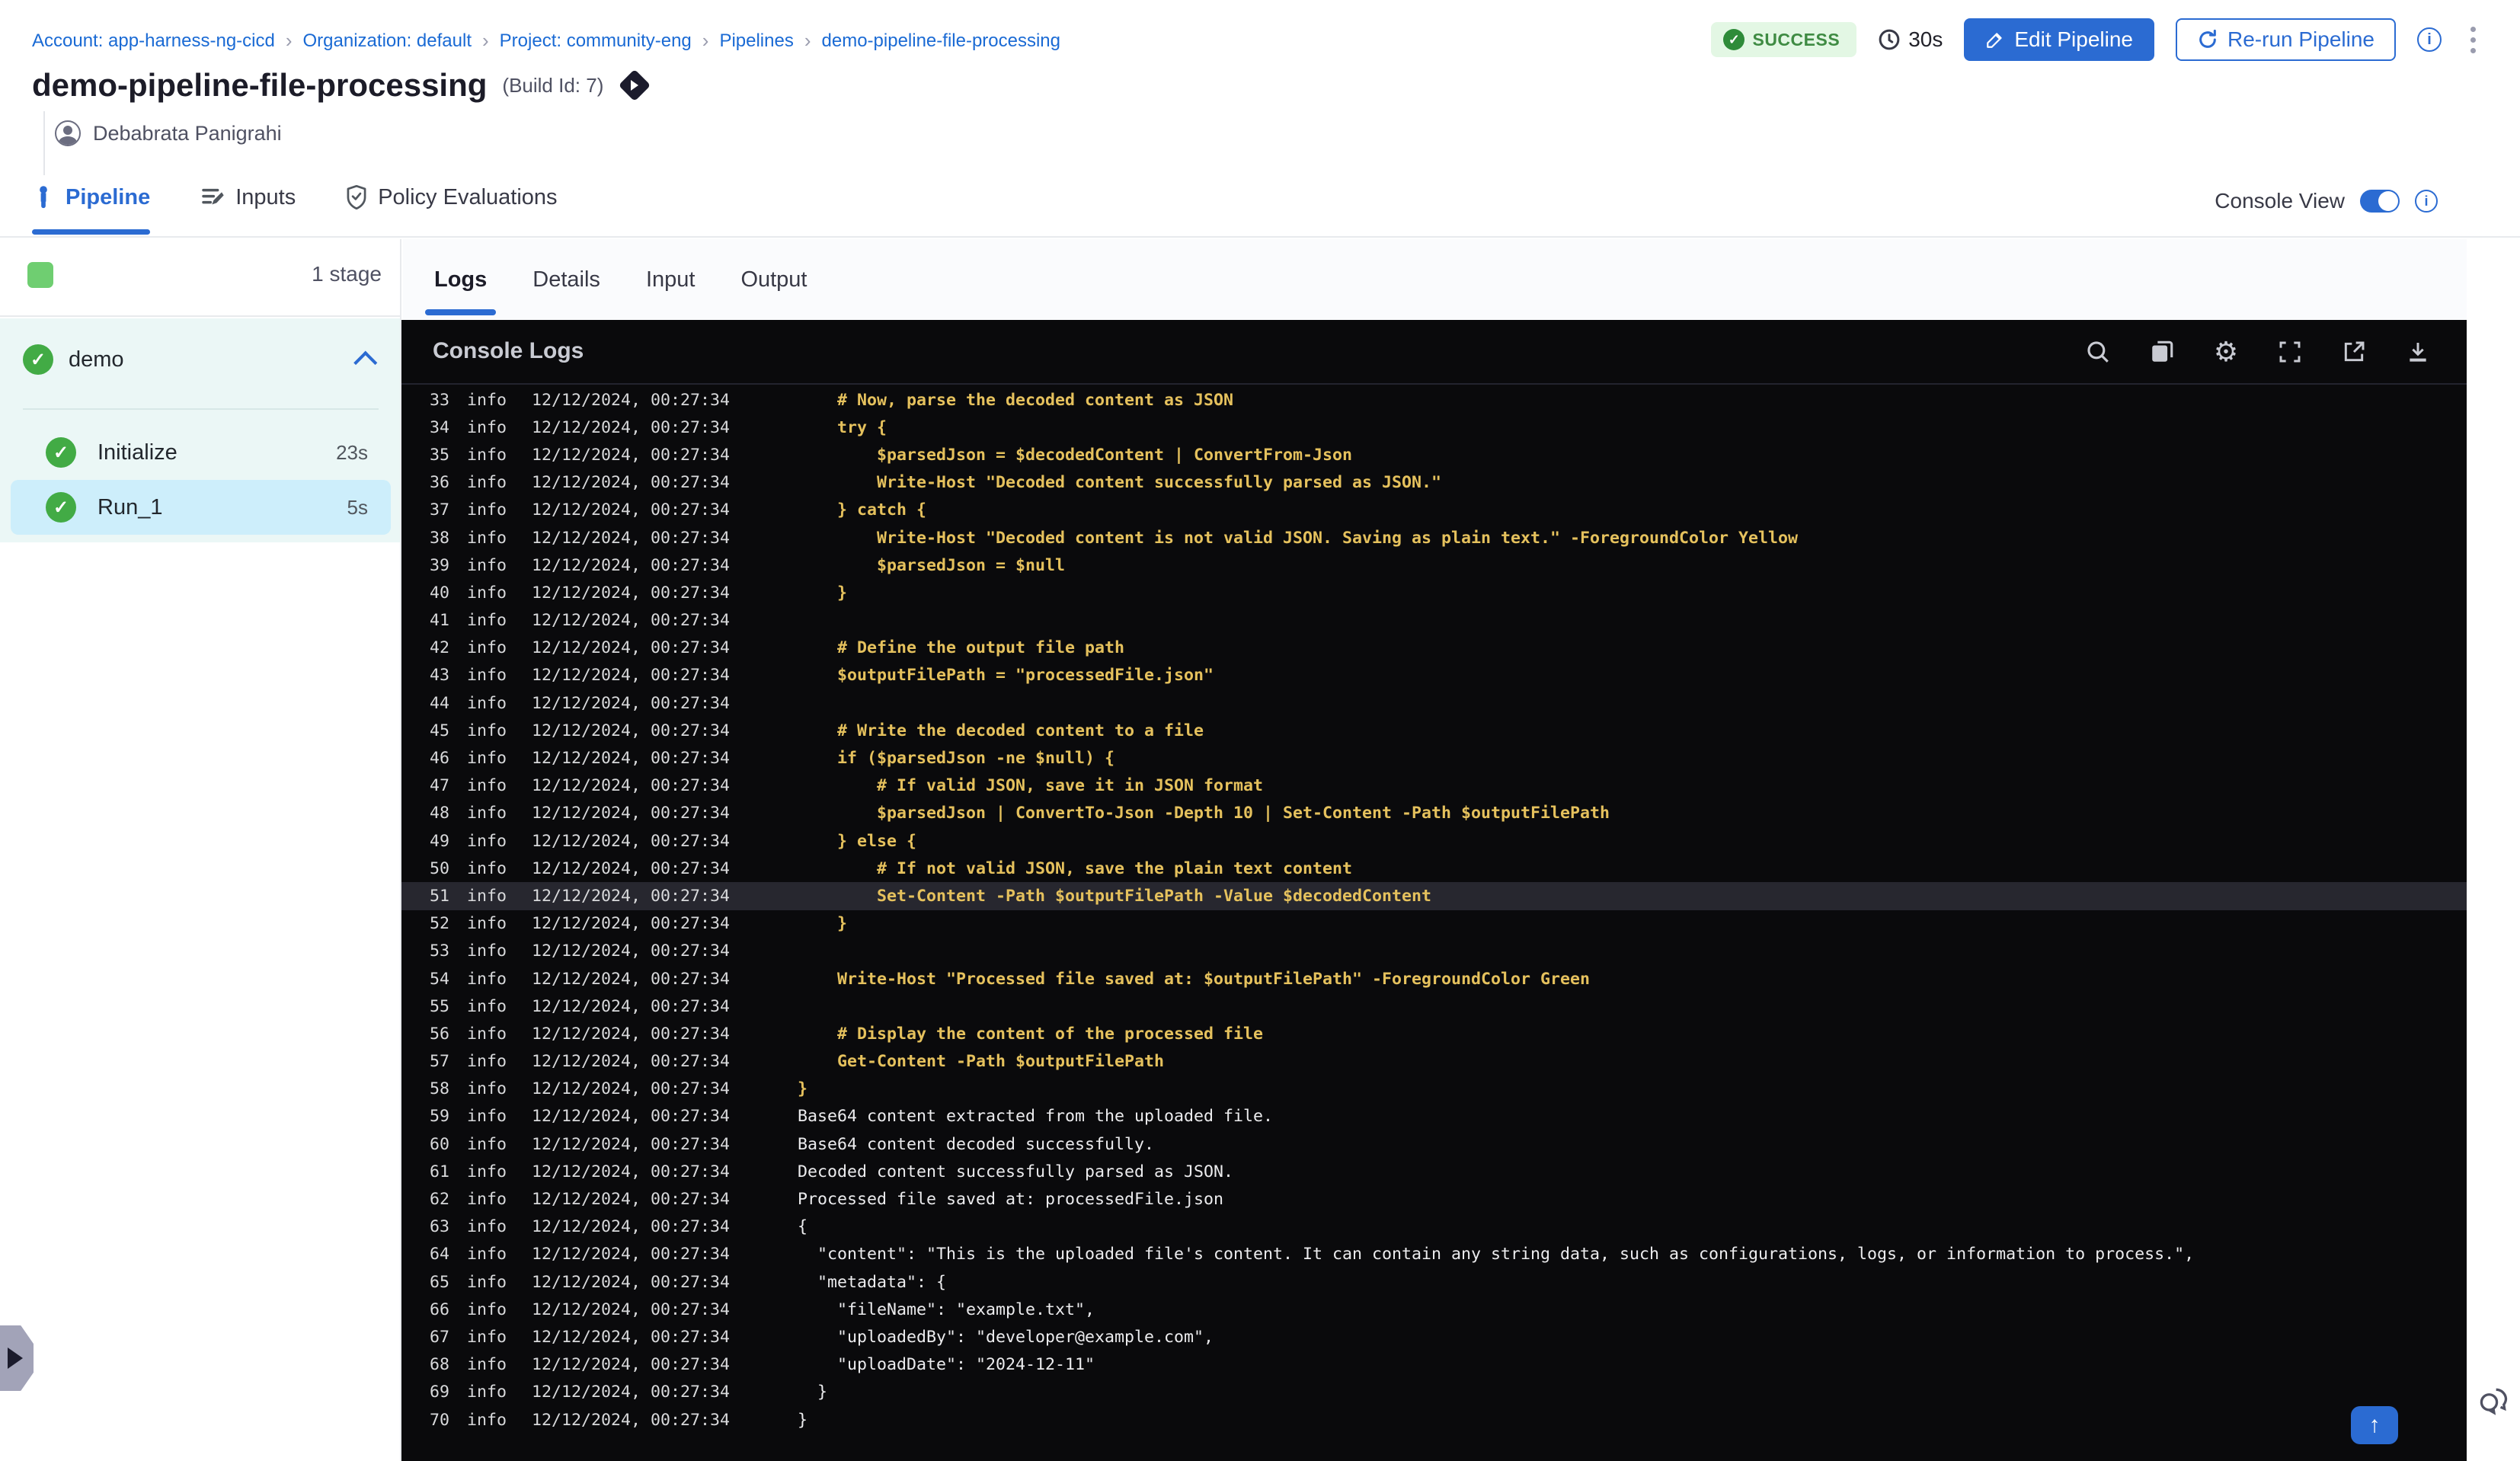  I want to click on edit-pipeline-button: Edit Pipeline, so click(2059, 39).